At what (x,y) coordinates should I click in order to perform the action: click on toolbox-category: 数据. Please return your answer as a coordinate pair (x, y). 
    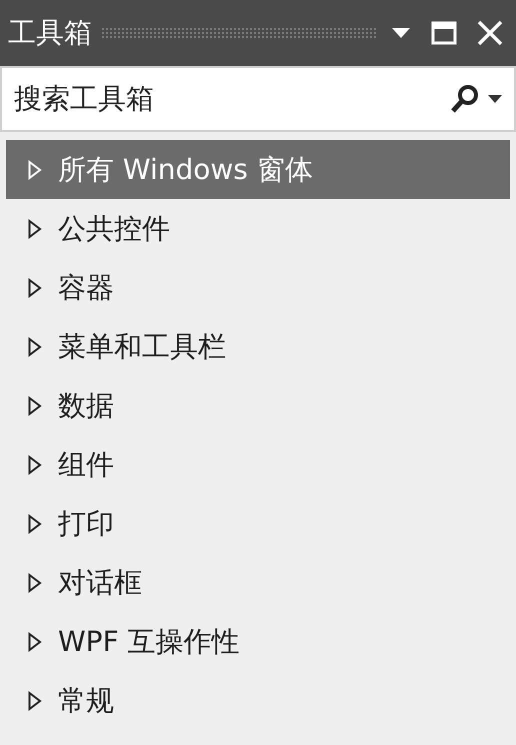
    Looking at the image, I should click on (258, 405).